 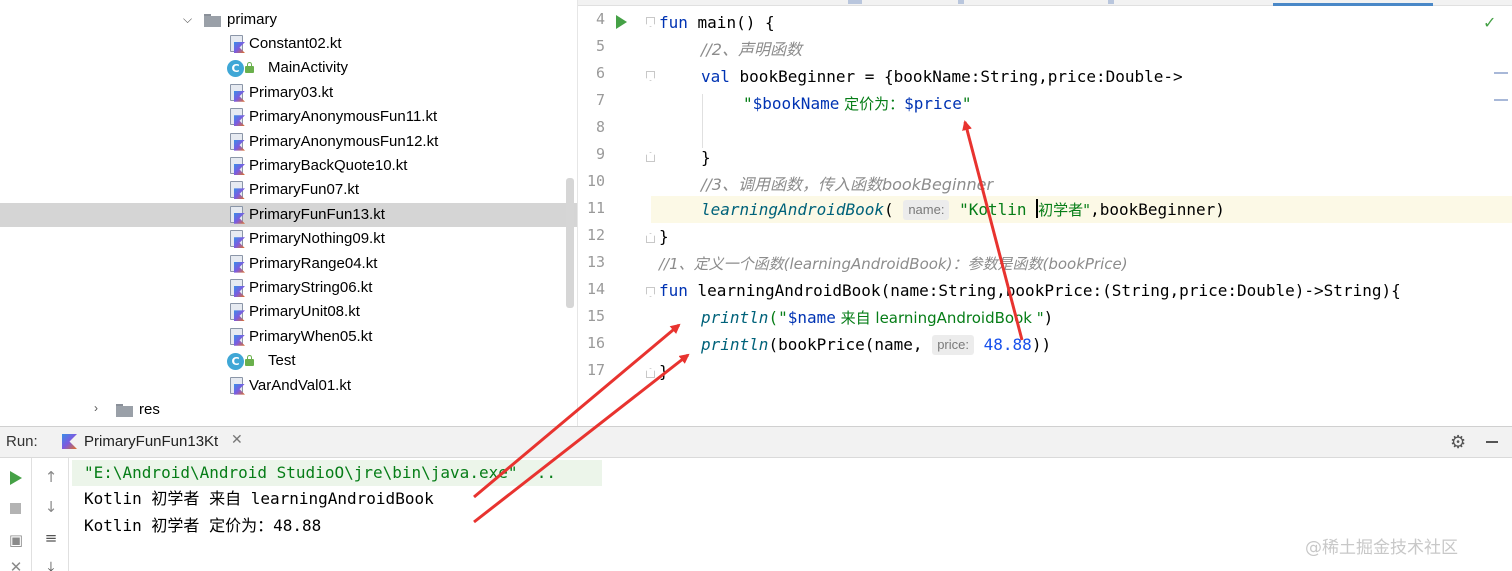 I want to click on tree-item-file: Constant02.kt, so click(x=288, y=44).